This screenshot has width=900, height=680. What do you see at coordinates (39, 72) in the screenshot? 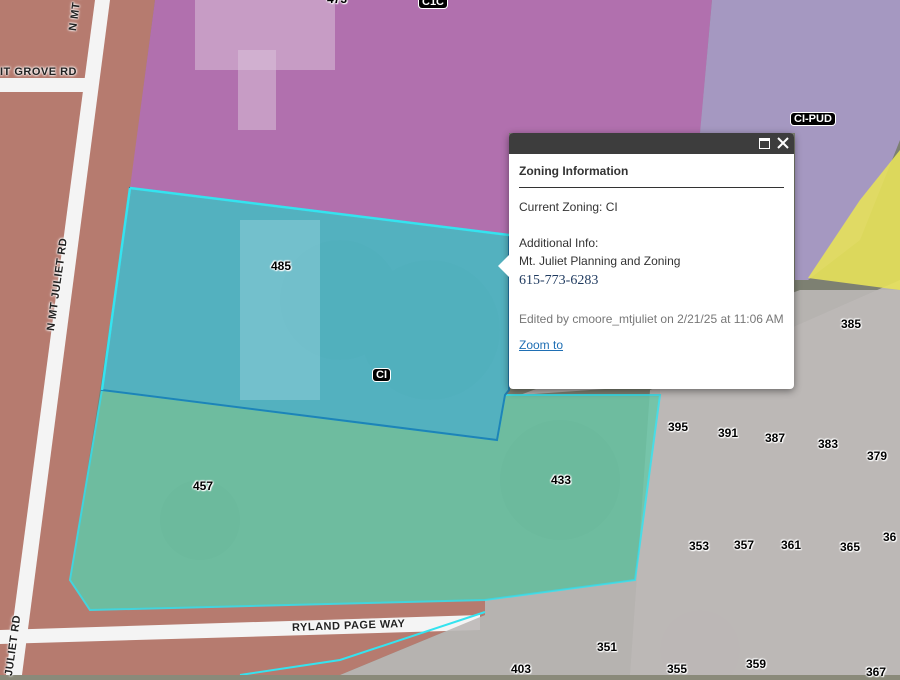
I see `road-label-grove: IT GROVE RD` at bounding box center [39, 72].